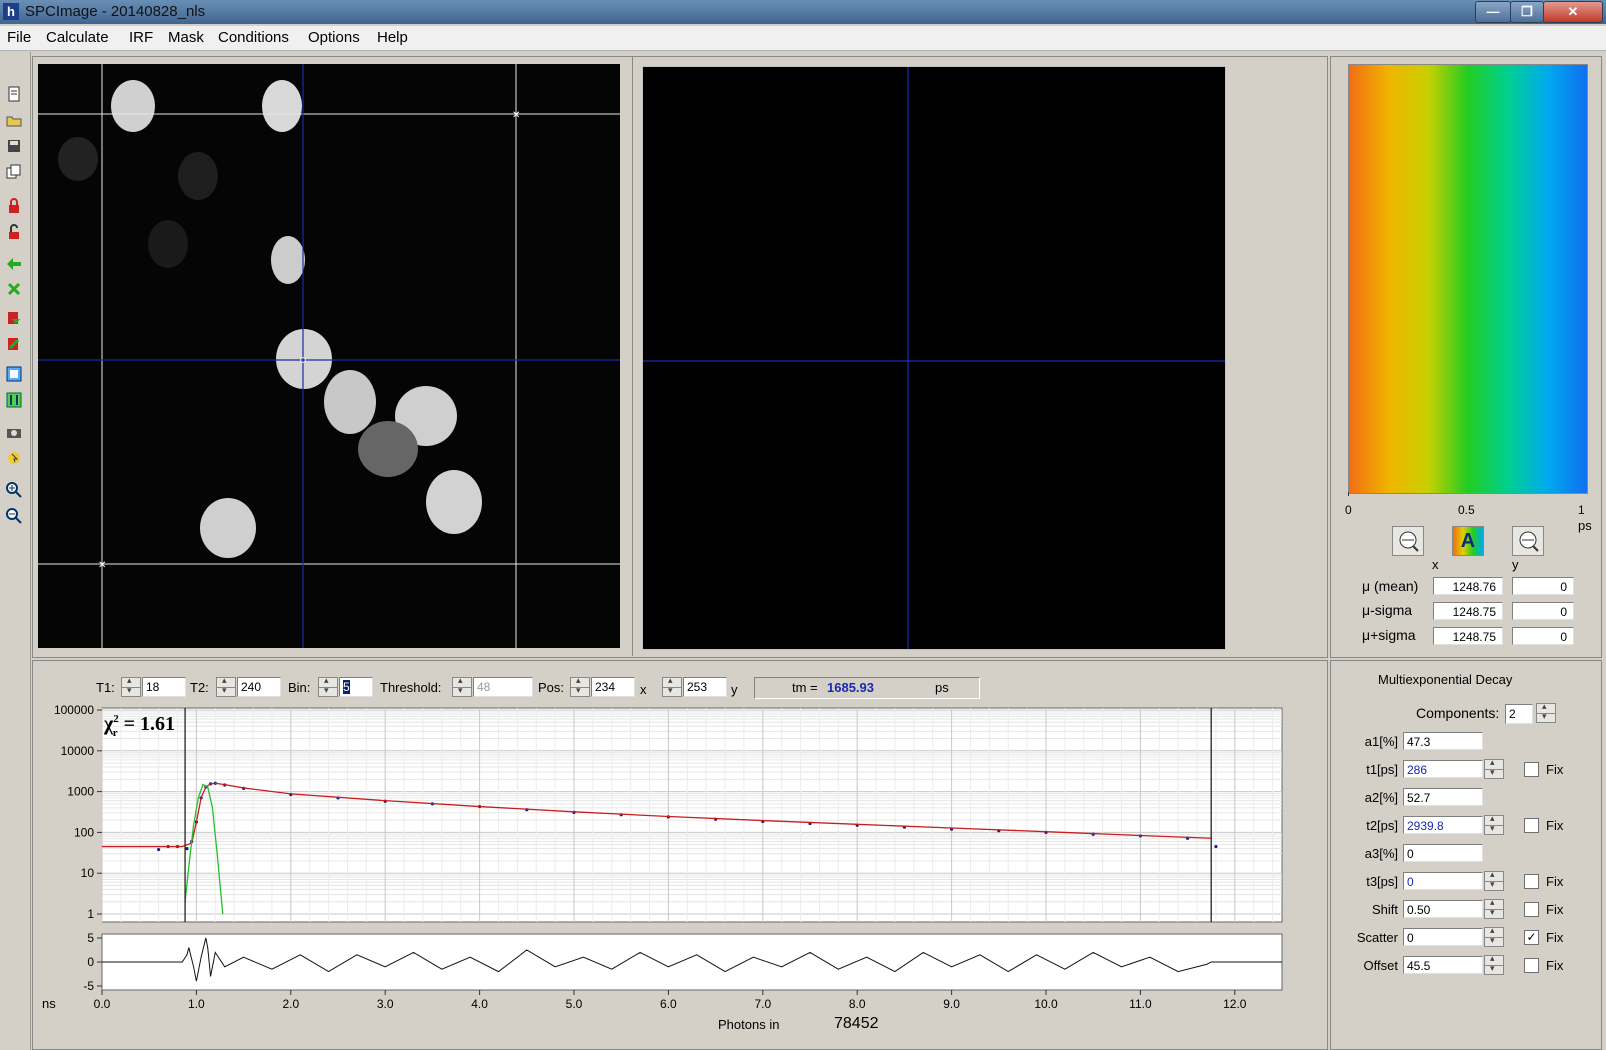 The image size is (1606, 1050). I want to click on t2-label: T2:, so click(199, 687).